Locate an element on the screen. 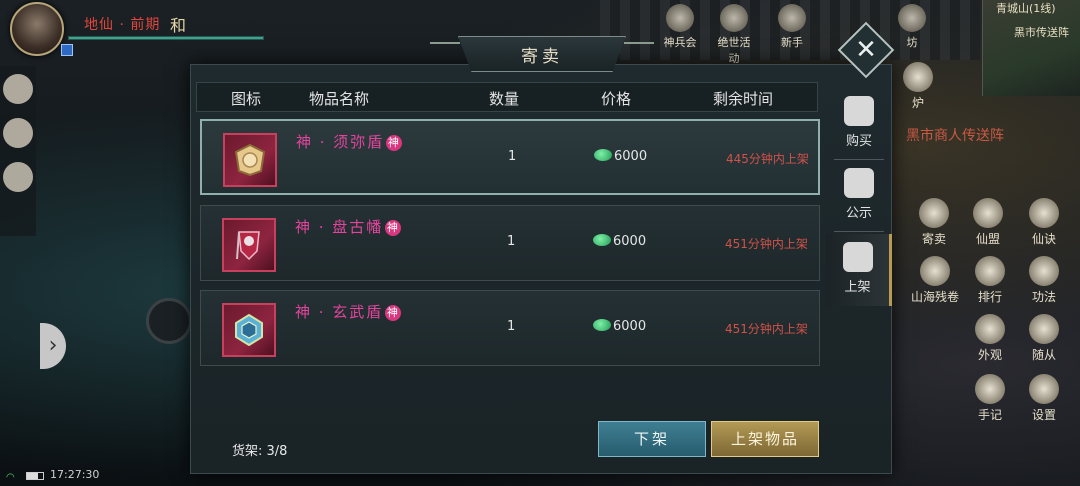 The width and height of the screenshot is (1080, 486). title-ornament-right is located at coordinates (639, 43).